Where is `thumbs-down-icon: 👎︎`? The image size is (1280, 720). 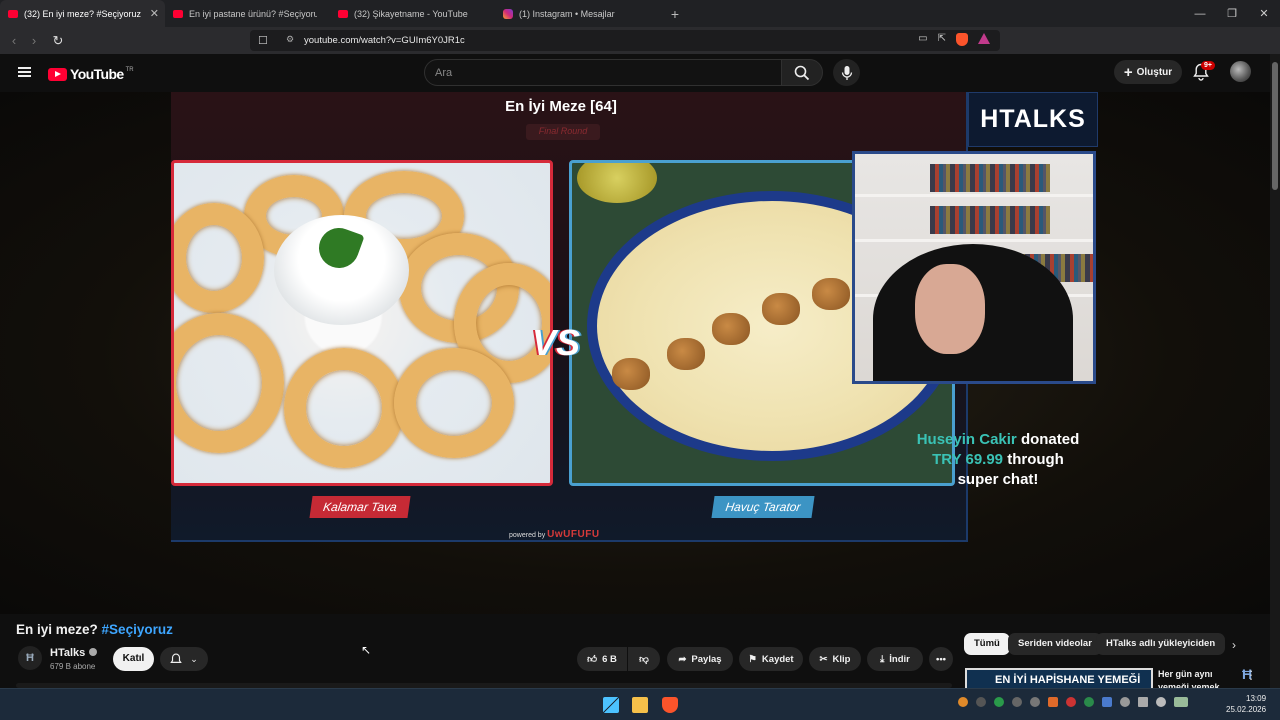
thumbs-down-icon: 👎︎ is located at coordinates (644, 659).